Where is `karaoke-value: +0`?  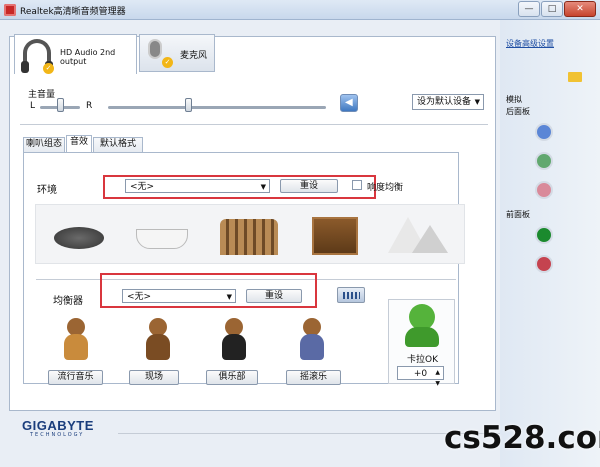 karaoke-value: +0 is located at coordinates (420, 374).